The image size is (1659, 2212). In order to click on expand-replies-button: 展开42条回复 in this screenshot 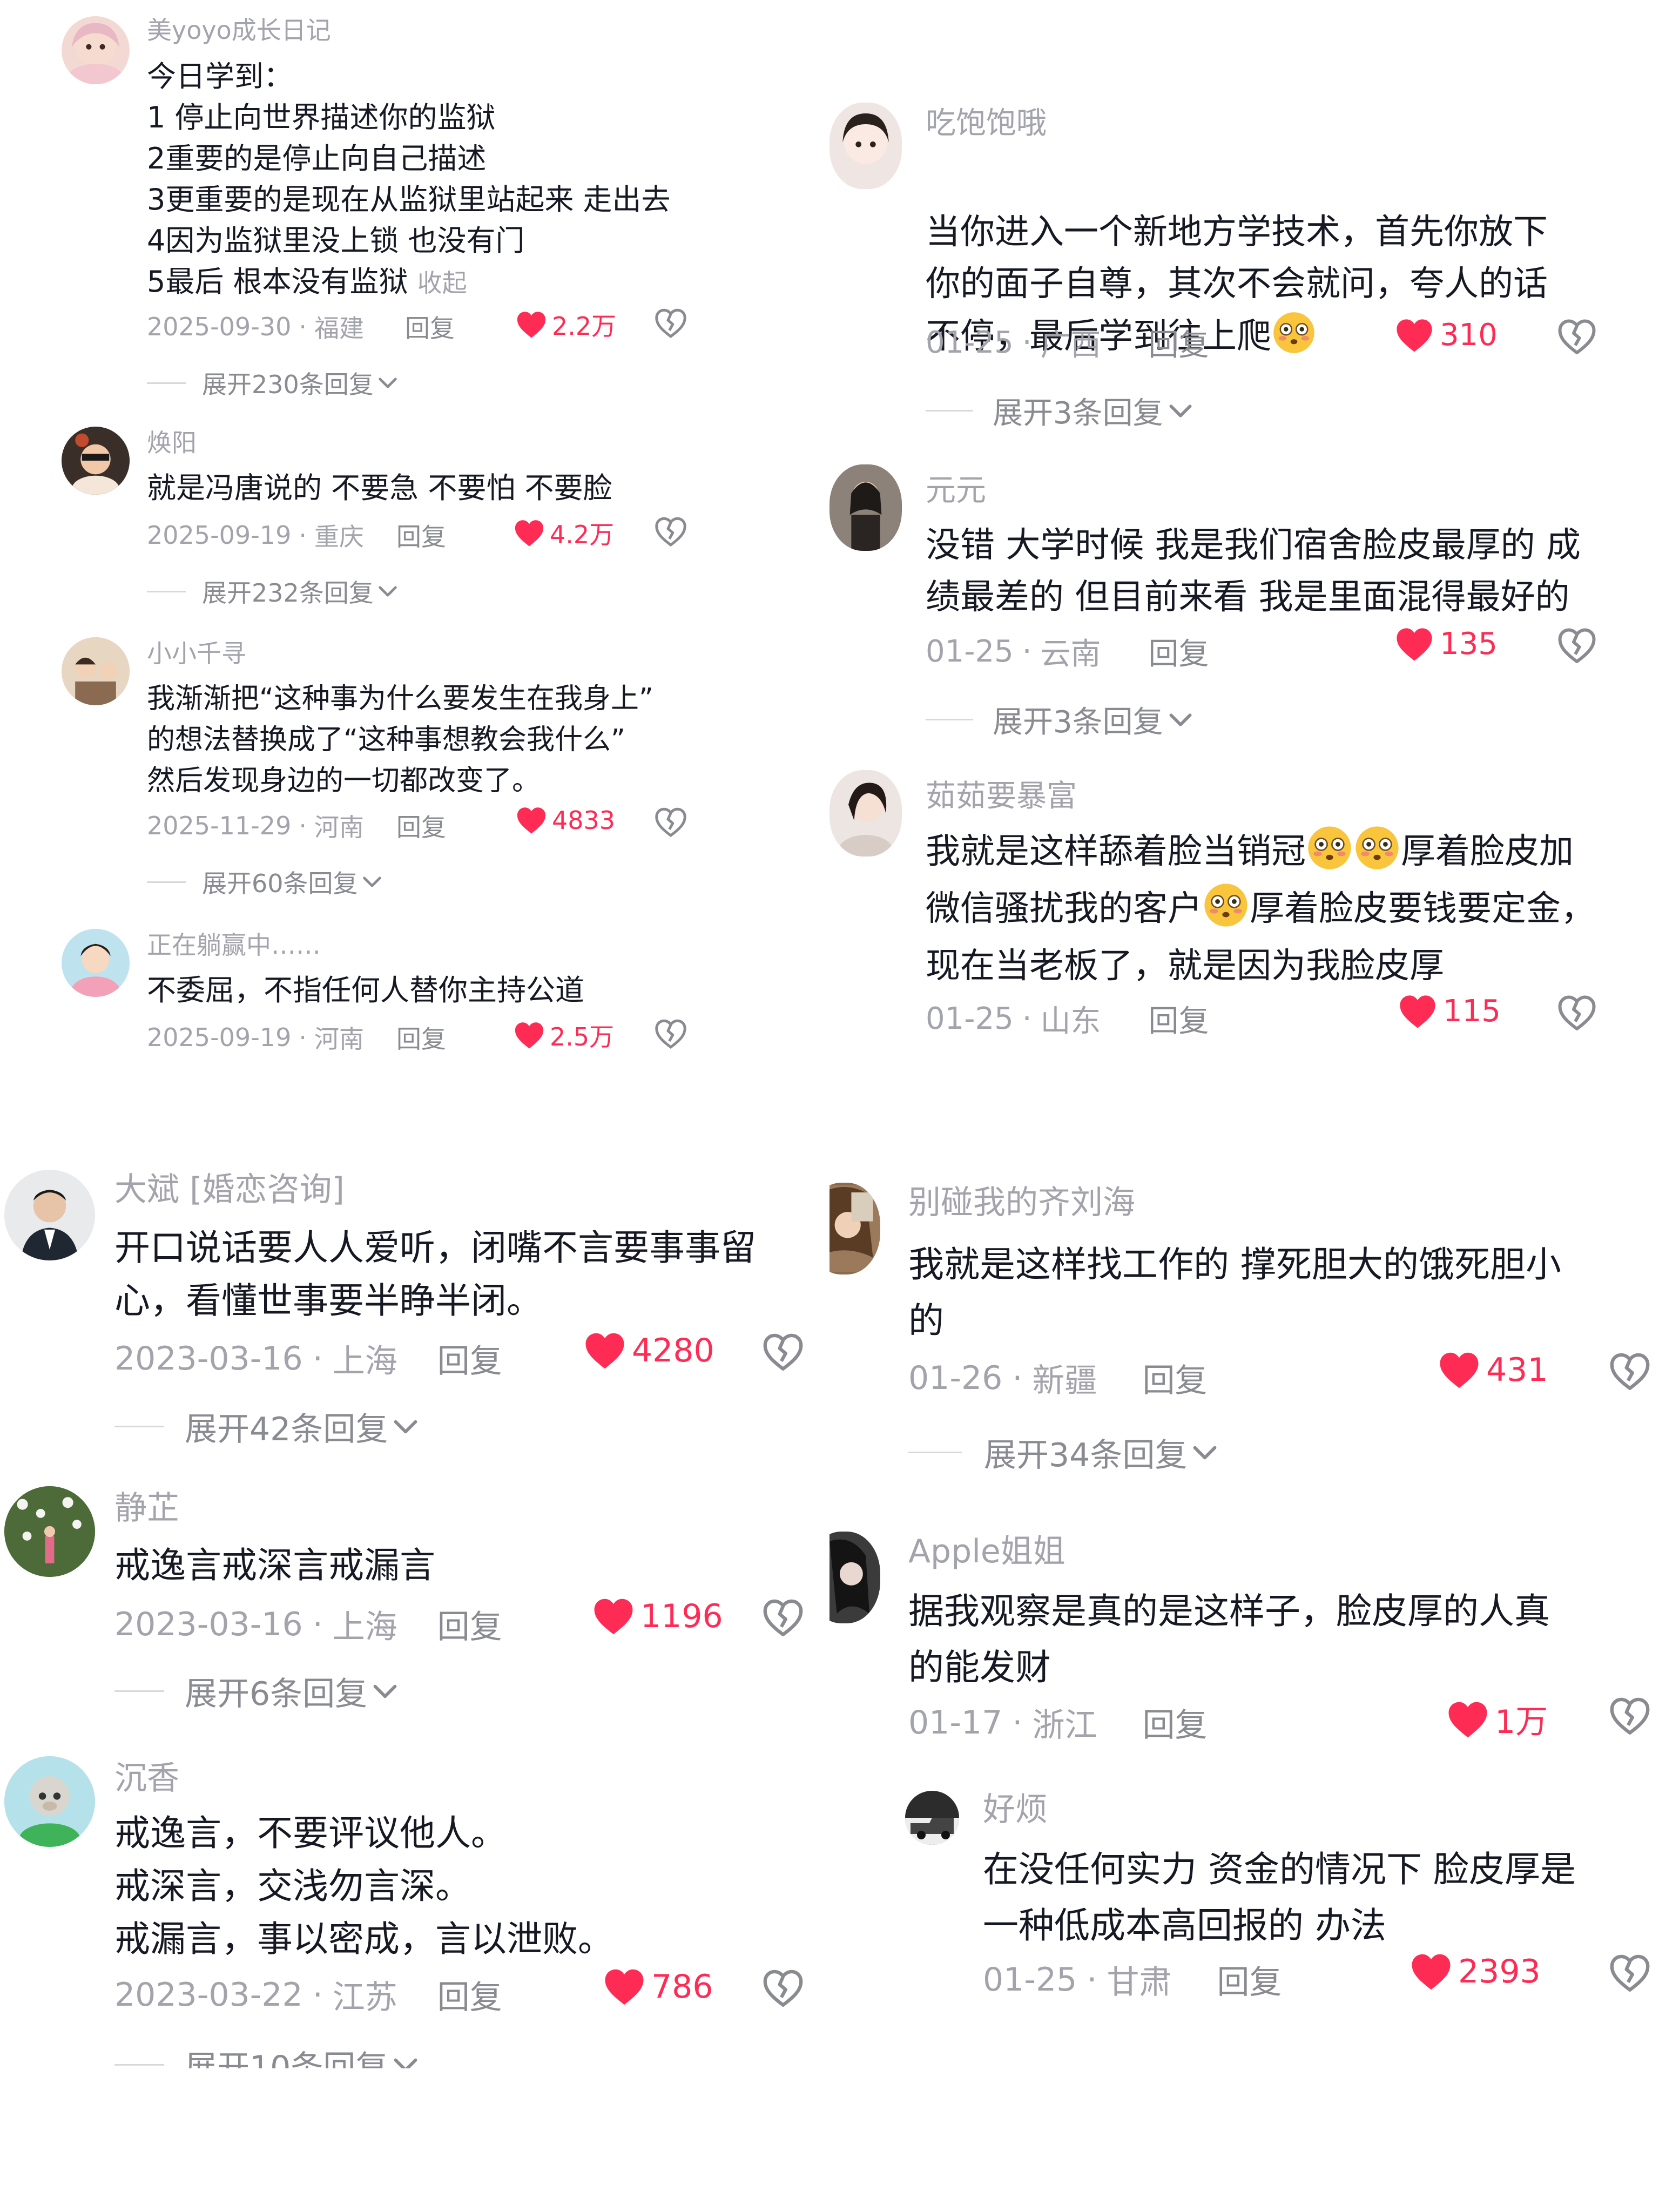, I will do `click(266, 1426)`.